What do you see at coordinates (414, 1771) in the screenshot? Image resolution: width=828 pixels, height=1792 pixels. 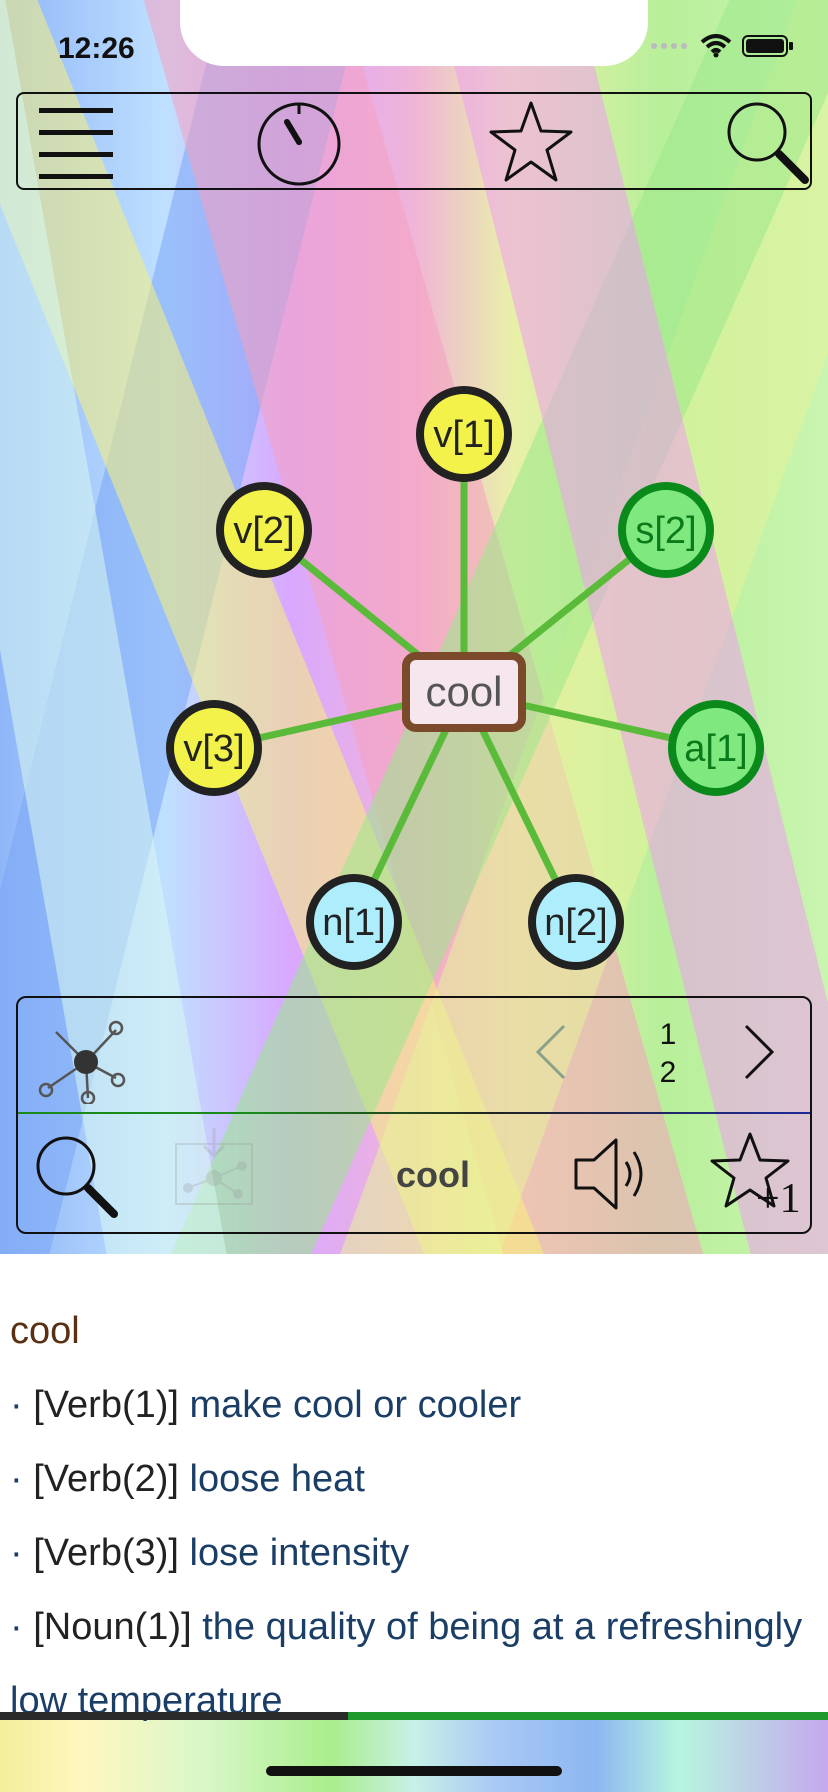 I see `home-indicator` at bounding box center [414, 1771].